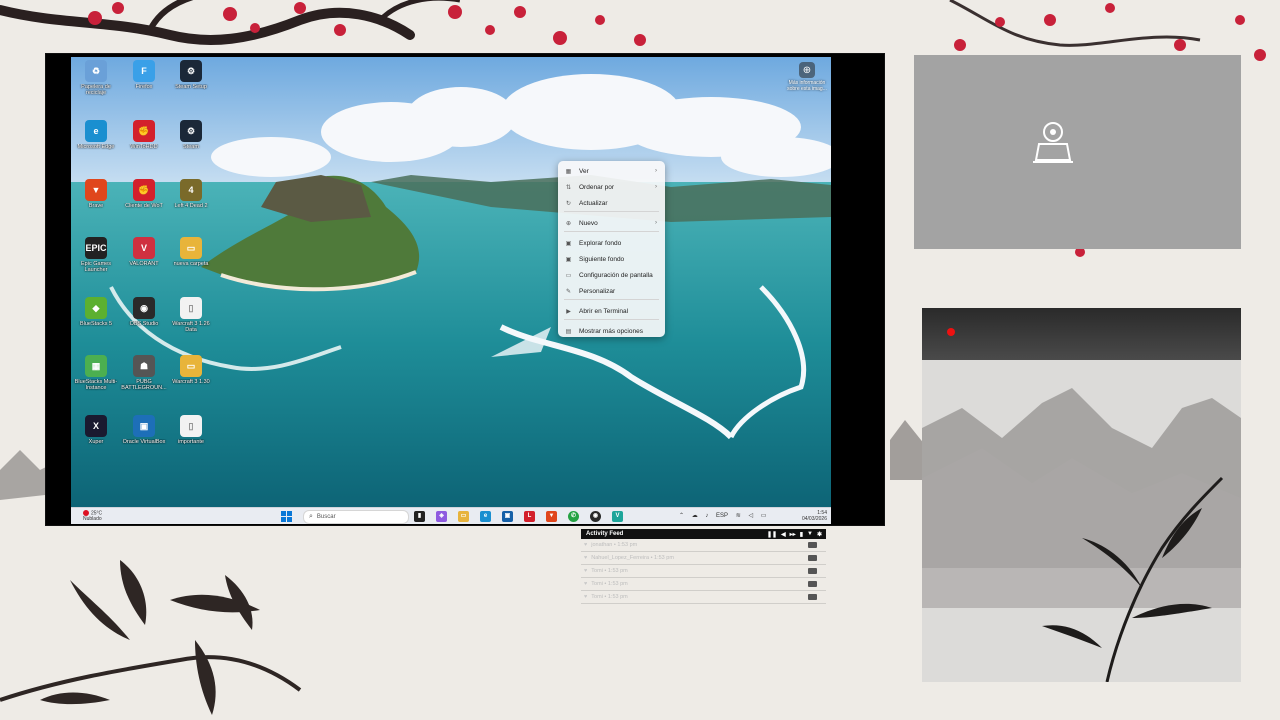 This screenshot has height=720, width=1280. What do you see at coordinates (706, 516) in the screenshot?
I see `mic-icon: ♪` at bounding box center [706, 516].